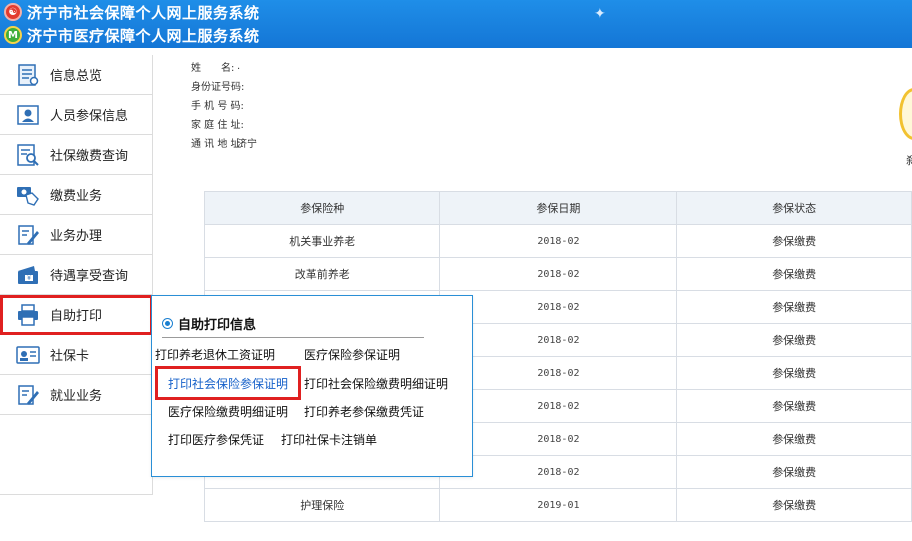  What do you see at coordinates (329, 439) in the screenshot?
I see `link-print-card-cancellation: 打印社保卡注销单` at bounding box center [329, 439].